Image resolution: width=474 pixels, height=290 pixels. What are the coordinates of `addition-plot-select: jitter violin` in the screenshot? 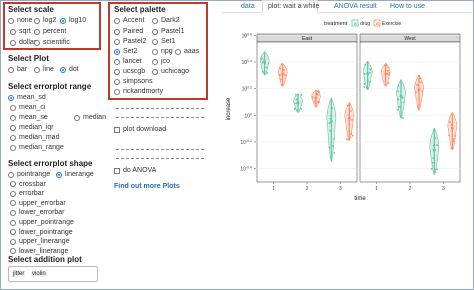 It's located at (53, 274).